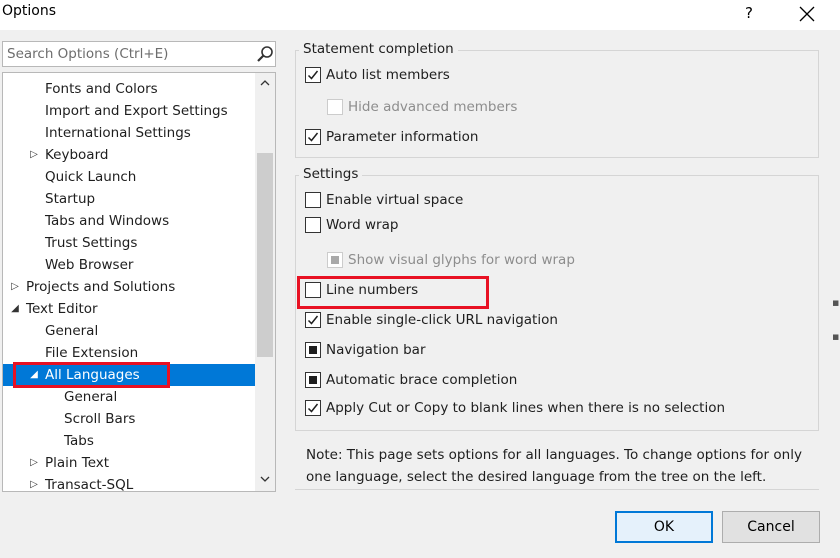  Describe the element at coordinates (101, 287) in the screenshot. I see `tree-item-label: Projects and Solutions` at that location.